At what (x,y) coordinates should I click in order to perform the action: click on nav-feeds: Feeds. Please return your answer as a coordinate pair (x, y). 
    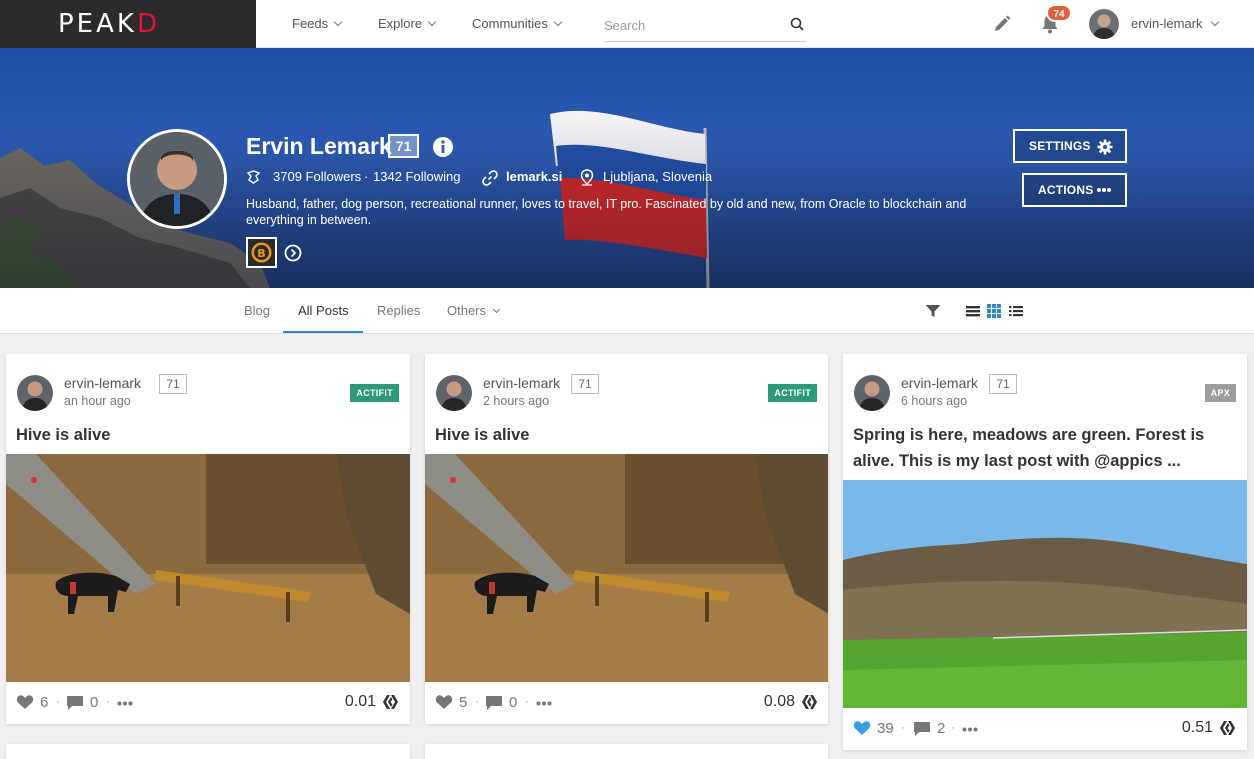
    Looking at the image, I should click on (317, 23).